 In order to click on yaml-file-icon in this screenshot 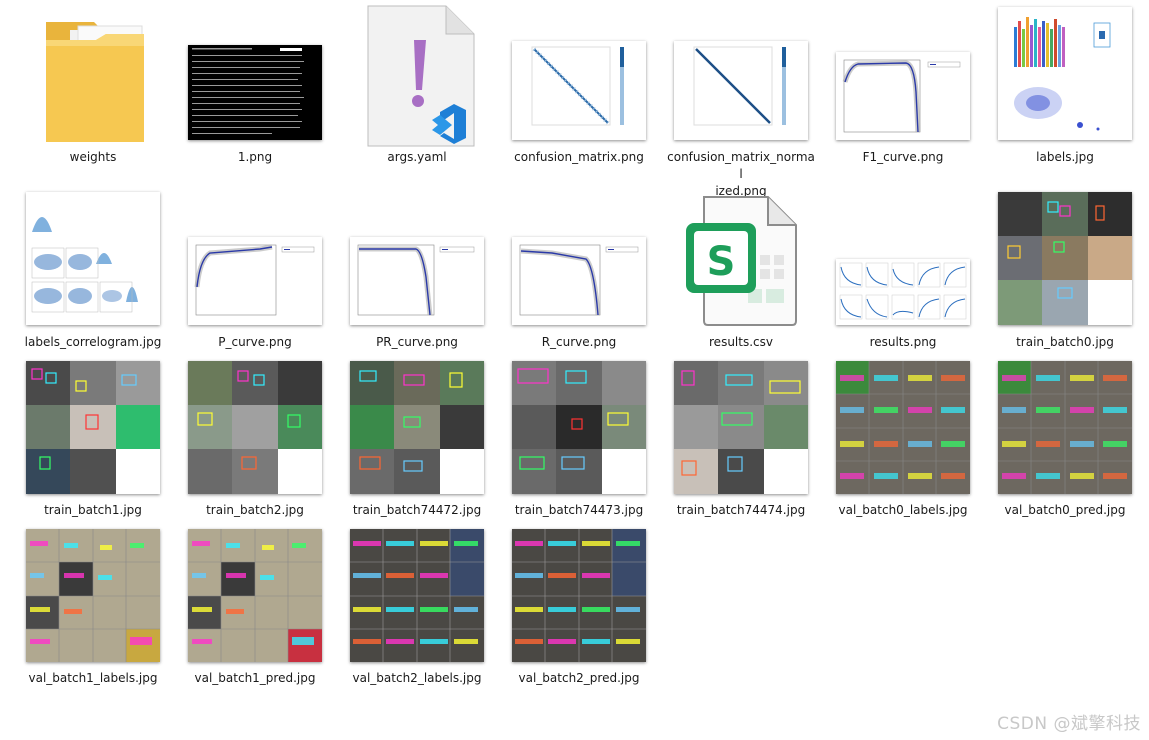, I will do `click(417, 80)`.